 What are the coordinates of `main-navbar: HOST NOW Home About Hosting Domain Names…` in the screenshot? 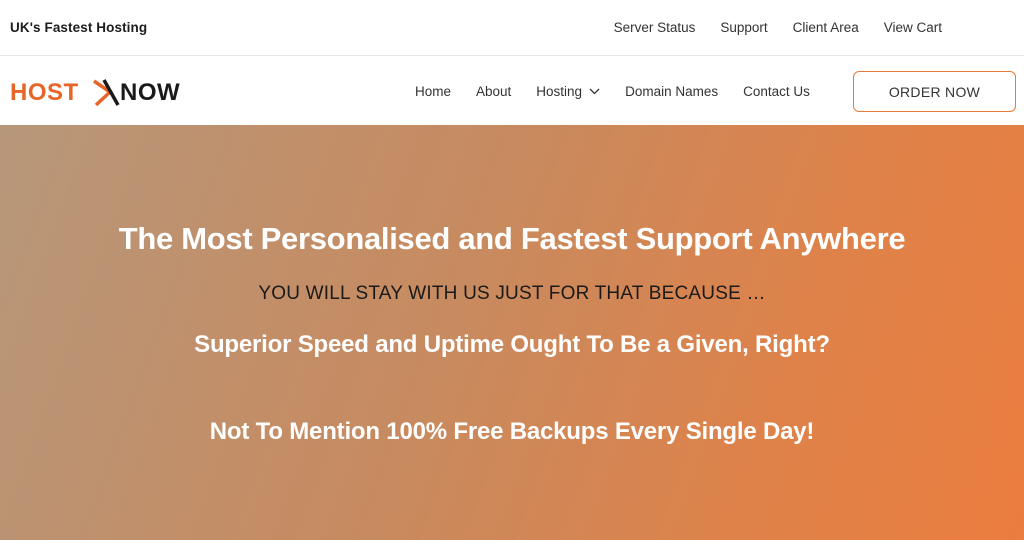 It's located at (512, 91).